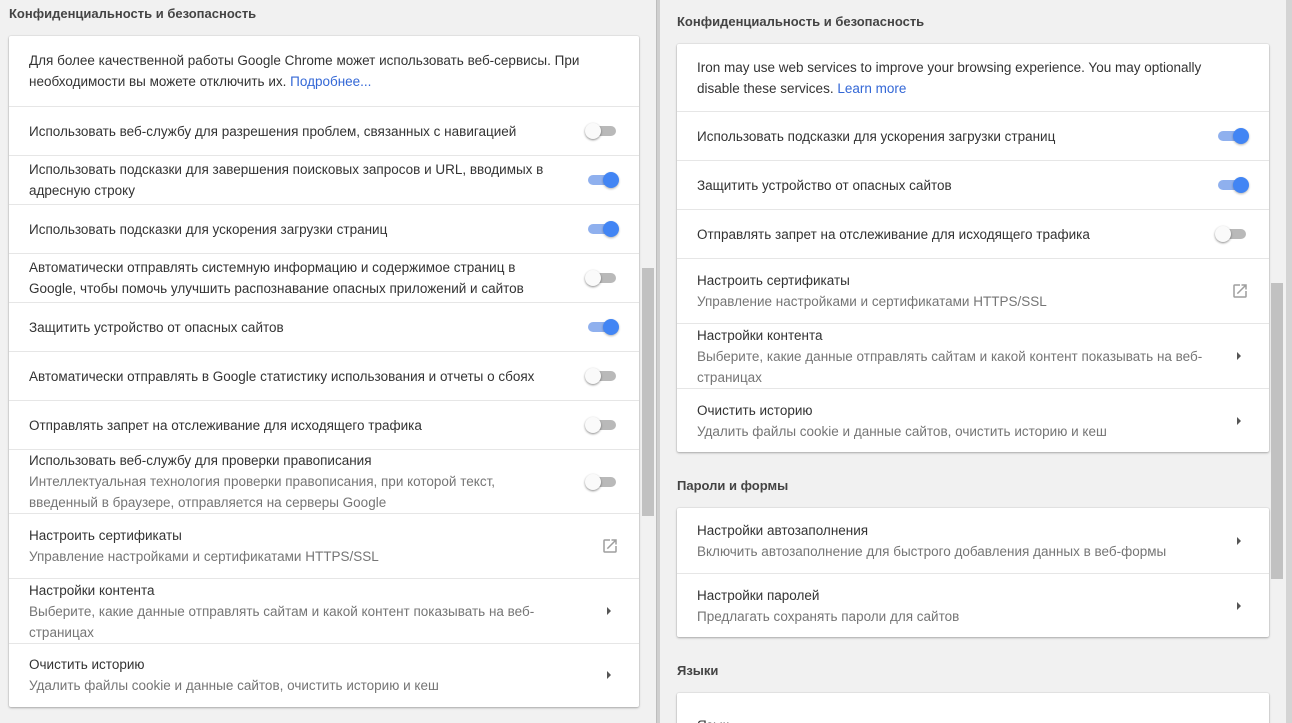  What do you see at coordinates (964, 719) in the screenshot?
I see `setting-label: Язык` at bounding box center [964, 719].